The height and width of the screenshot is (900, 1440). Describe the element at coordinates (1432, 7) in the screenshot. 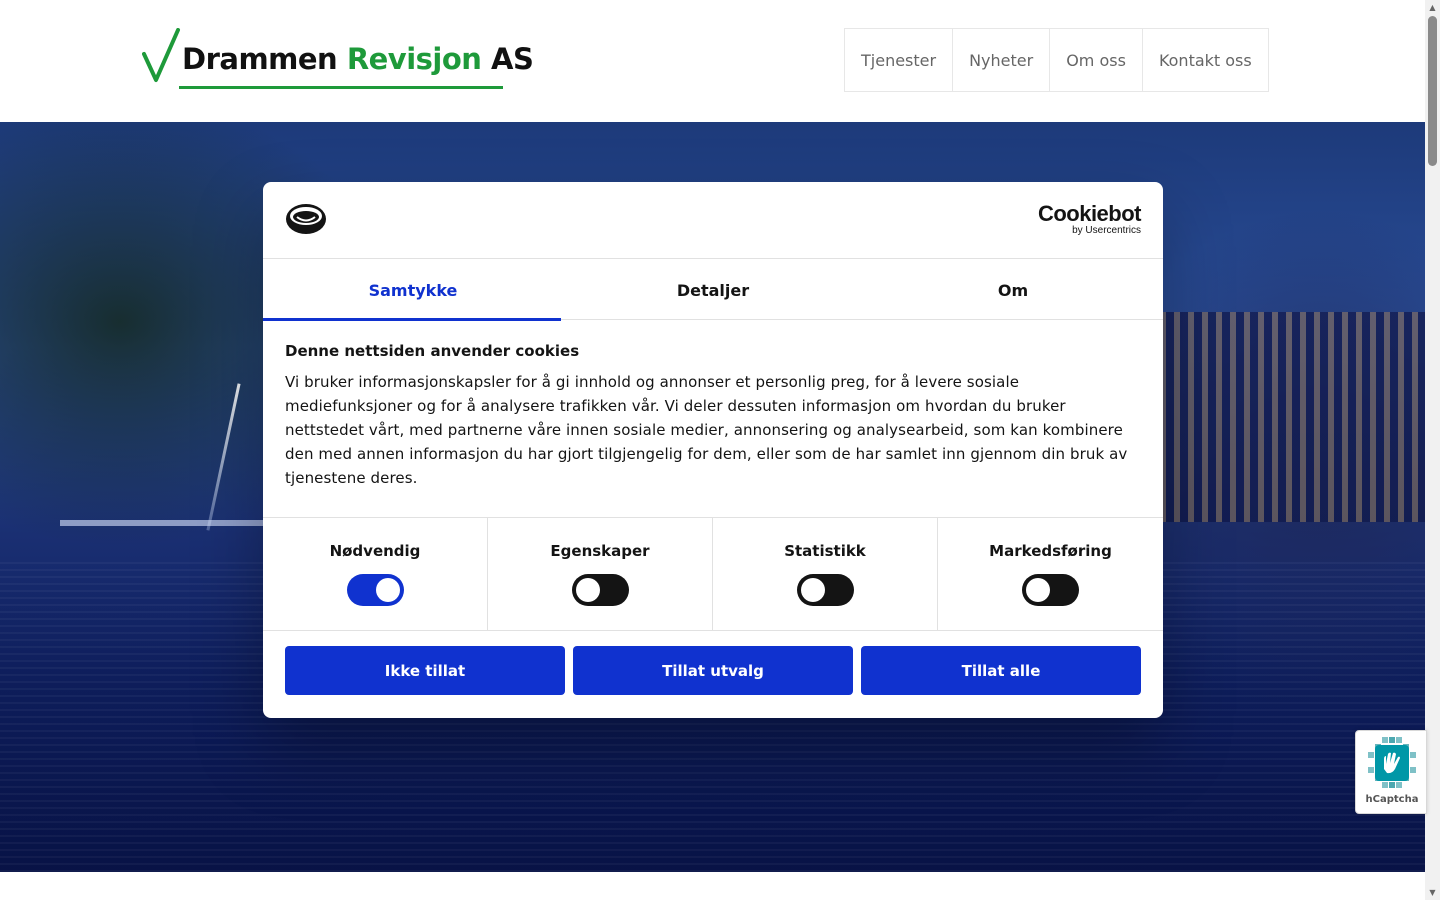

I see `scroll-up-arrow-icon: ▲` at that location.